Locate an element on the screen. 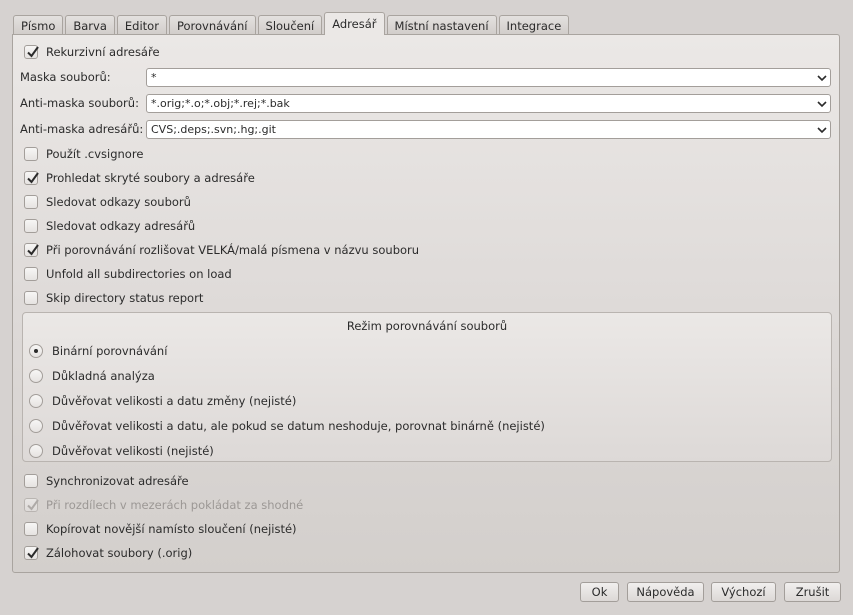 Image resolution: width=853 pixels, height=615 pixels. recursive-dirs-checkbox: Rekurzivní adresáře is located at coordinates (92, 52).